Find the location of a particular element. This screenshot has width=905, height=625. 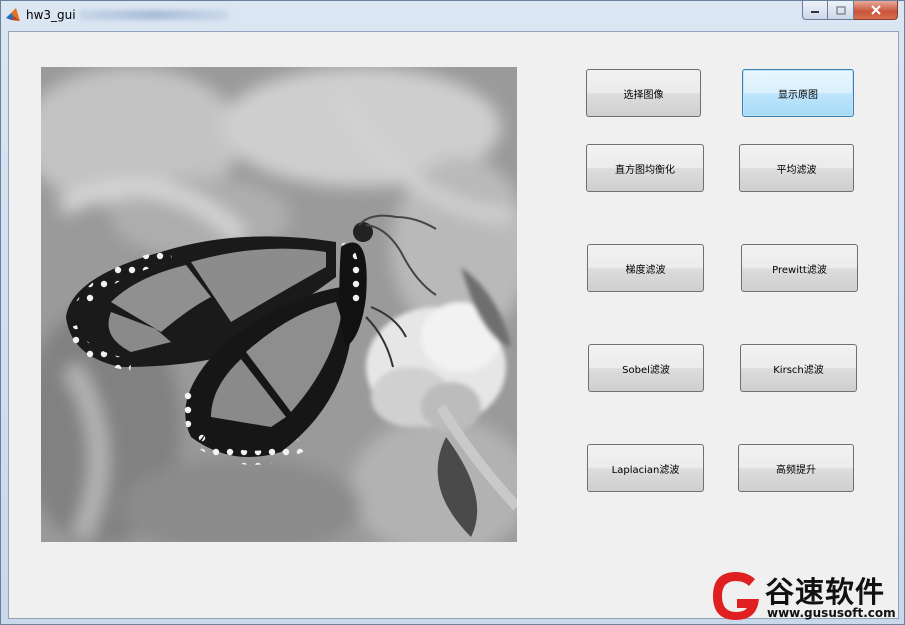

select-image-button: 选择图像 is located at coordinates (643, 93).